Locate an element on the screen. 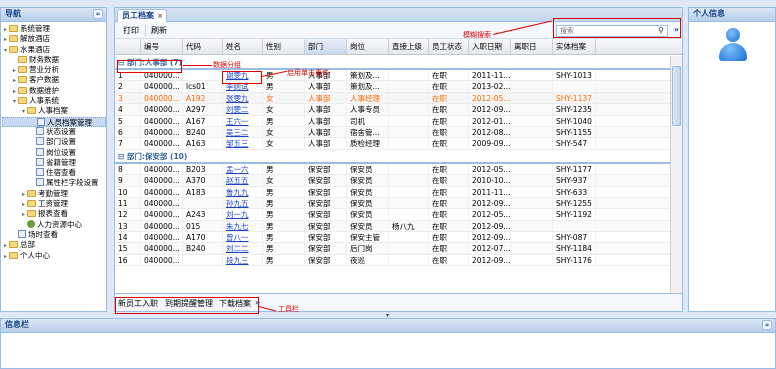 The height and width of the screenshot is (369, 776). employee-name-link: 朱九七 is located at coordinates (243, 226).